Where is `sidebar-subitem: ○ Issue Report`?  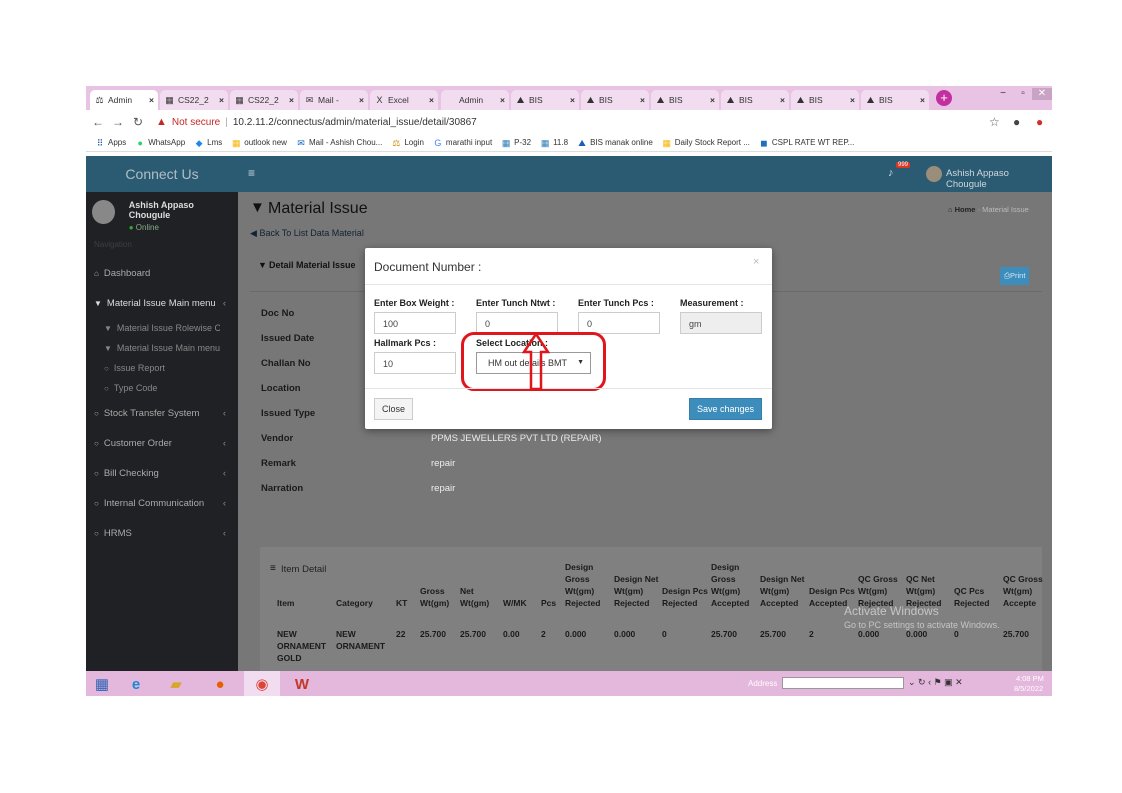
sidebar-subitem: ○ Issue Report is located at coordinates (162, 368).